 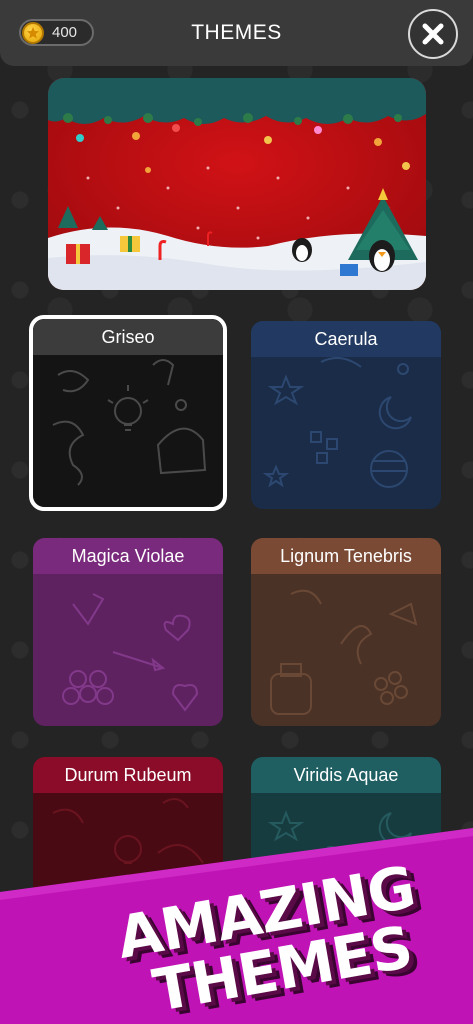 I want to click on header-bar: 400 THEMES, so click(x=236, y=33).